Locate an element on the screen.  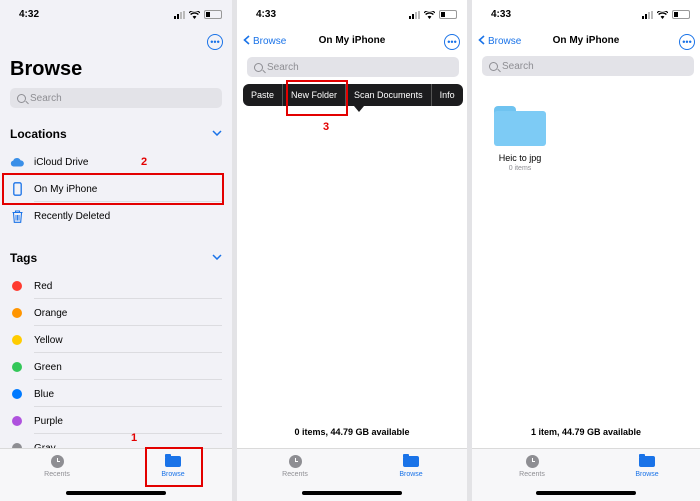
tags-header: Tags is located at coordinates (116, 258).